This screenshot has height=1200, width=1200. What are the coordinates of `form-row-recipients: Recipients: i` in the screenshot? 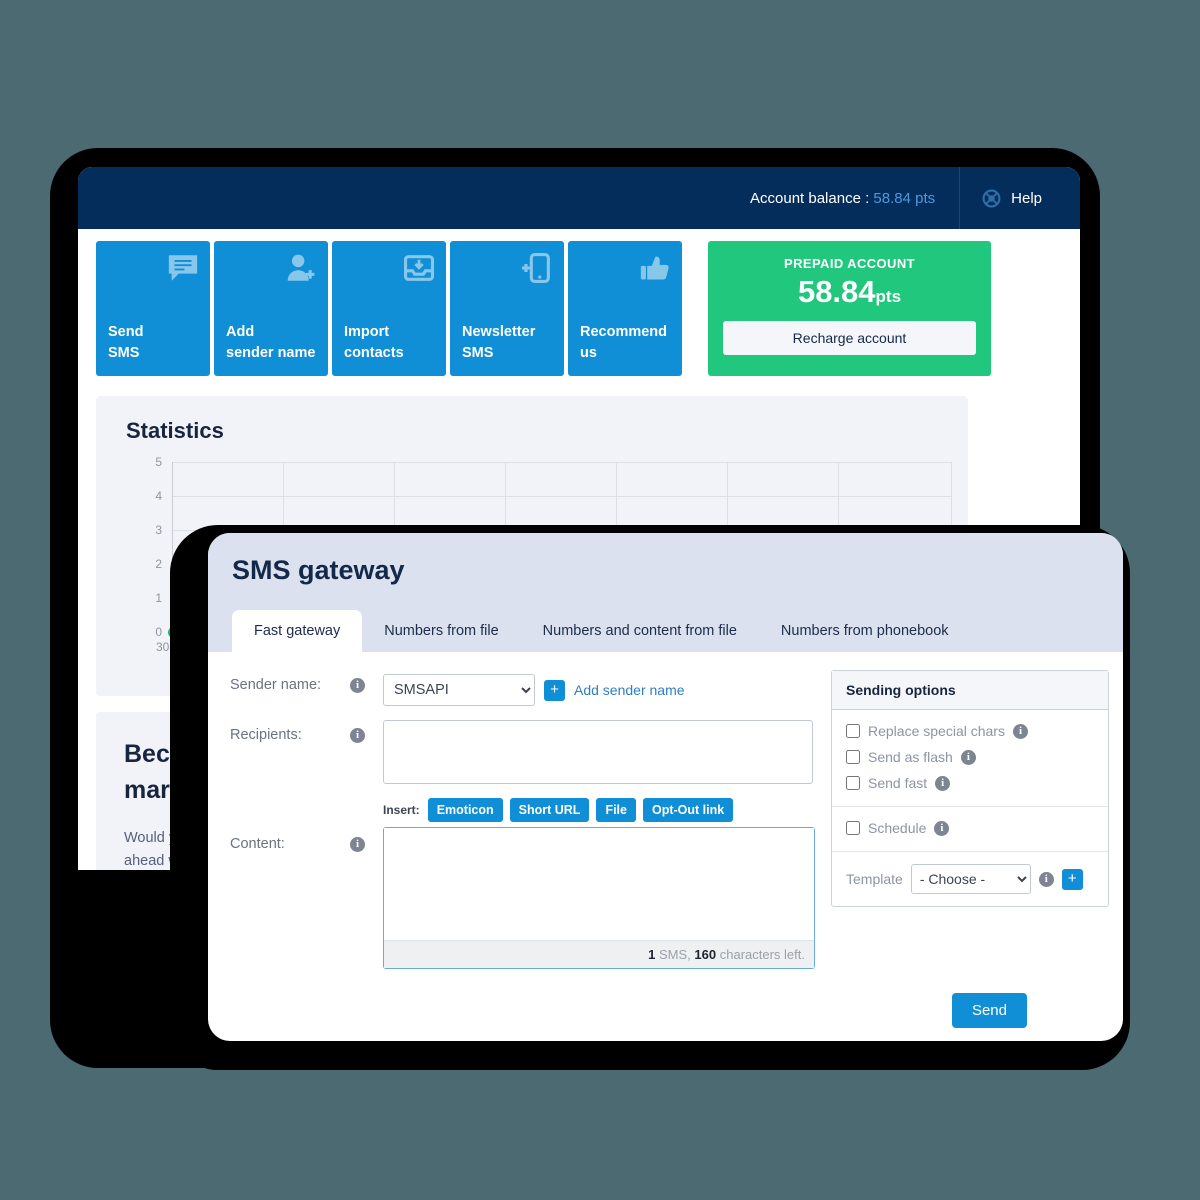 It's located at (522, 752).